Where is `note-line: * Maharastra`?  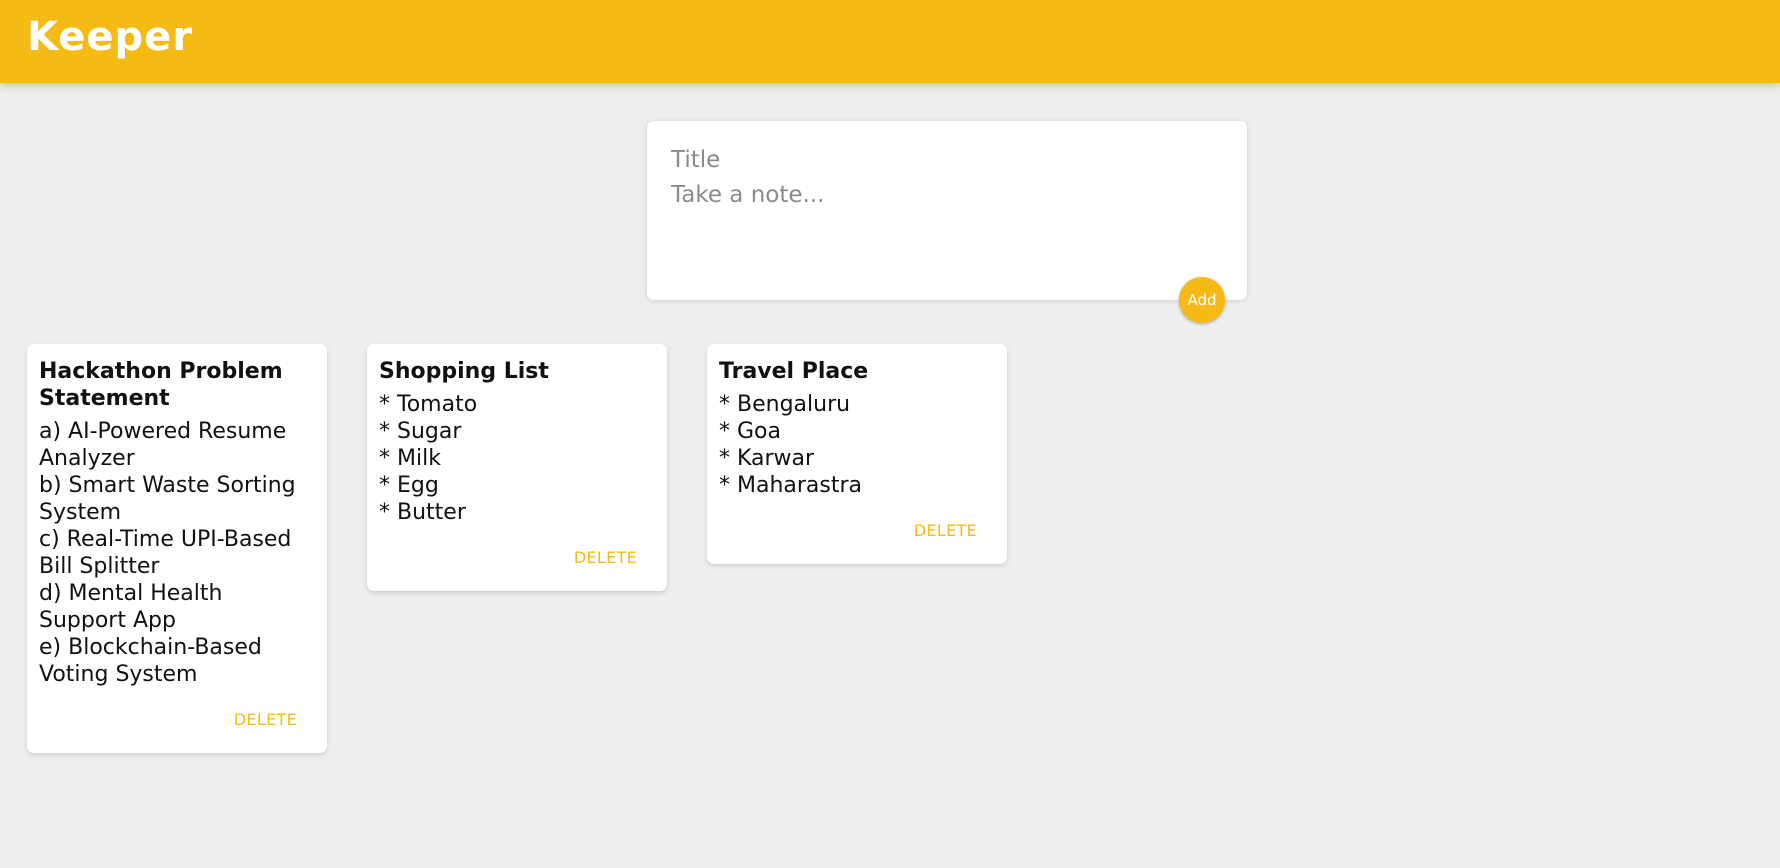
note-line: * Maharastra is located at coordinates (791, 485).